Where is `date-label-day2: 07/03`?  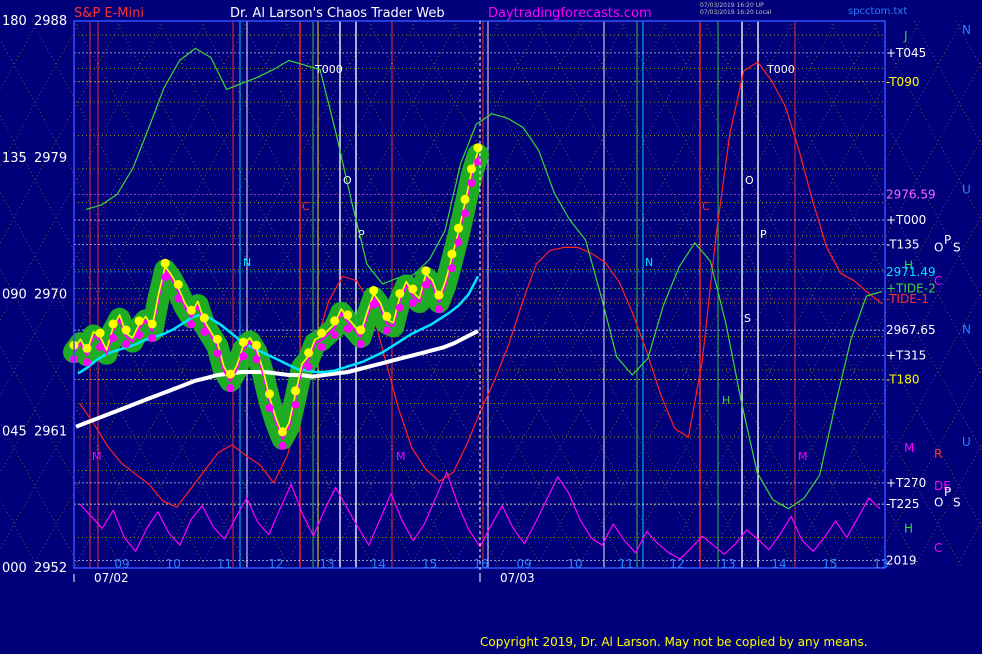
date-label-day2: 07/03 is located at coordinates (517, 578).